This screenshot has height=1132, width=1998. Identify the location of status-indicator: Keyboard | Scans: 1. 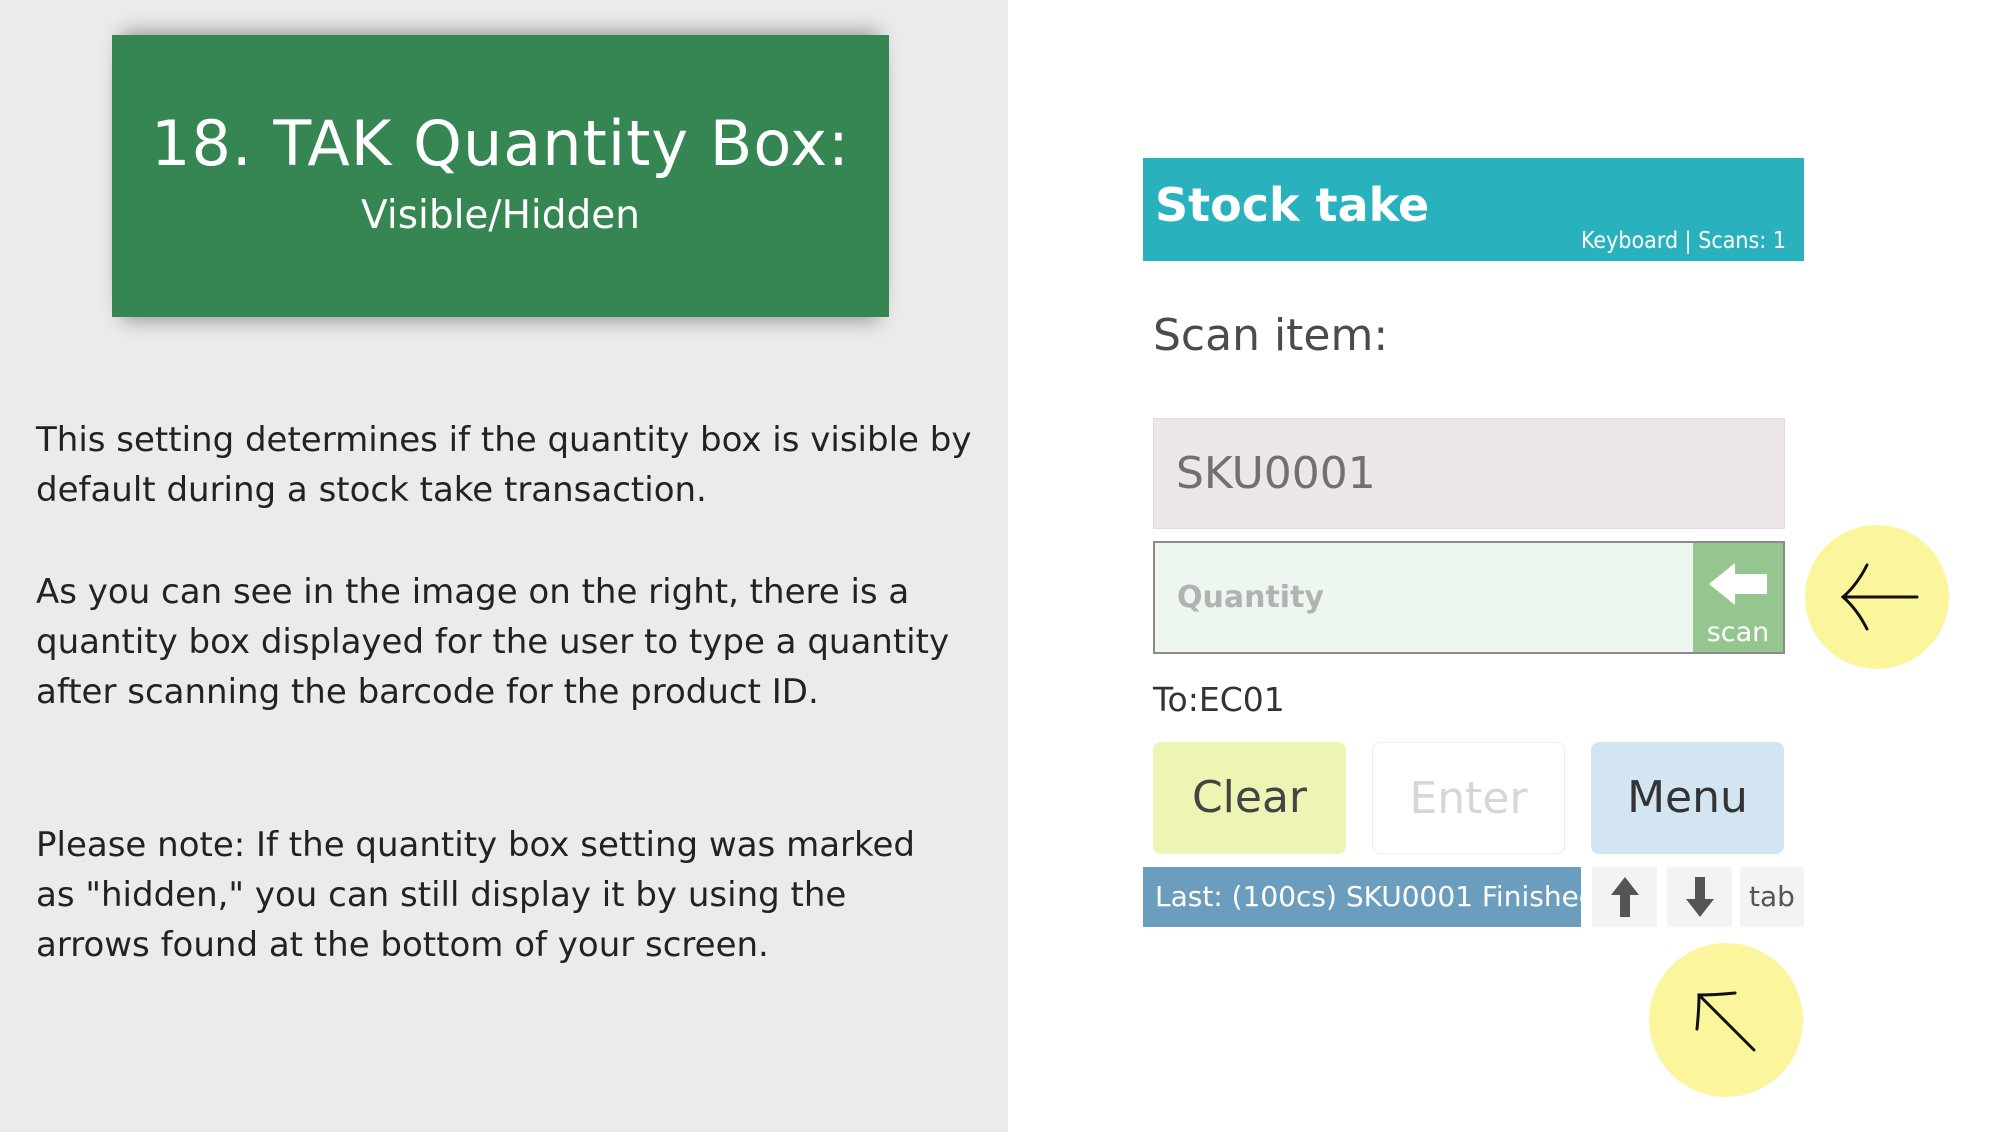
(1683, 241).